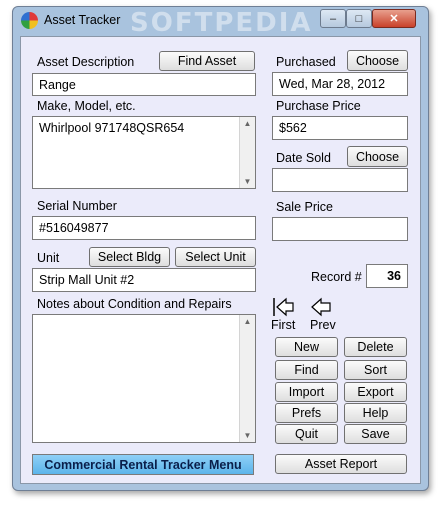 The width and height of the screenshot is (448, 510). What do you see at coordinates (377, 60) in the screenshot?
I see `choose-purchased-date-button: Choose` at bounding box center [377, 60].